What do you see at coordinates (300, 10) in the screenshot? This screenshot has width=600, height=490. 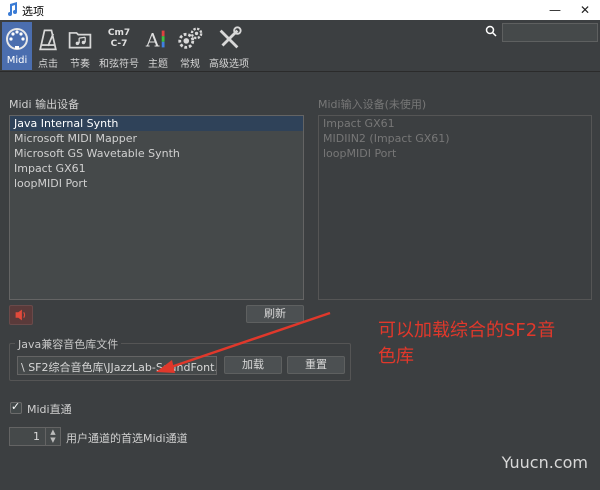 I see `title-bar: 选项 — ✕` at bounding box center [300, 10].